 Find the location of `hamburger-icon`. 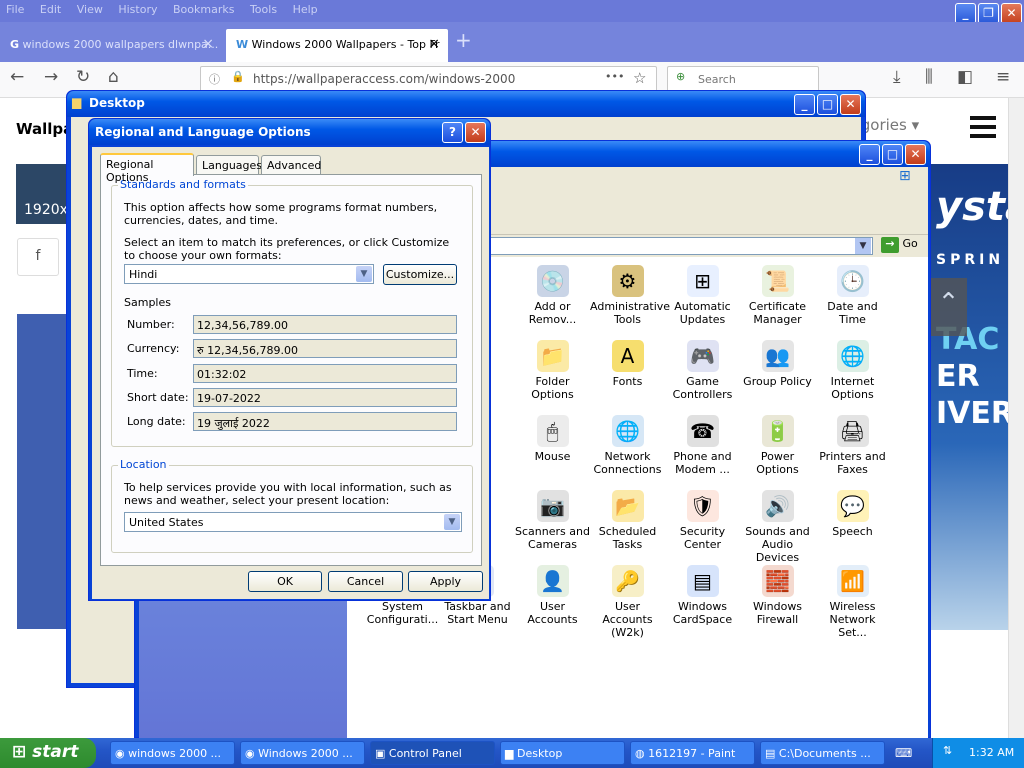

hamburger-icon is located at coordinates (983, 127).